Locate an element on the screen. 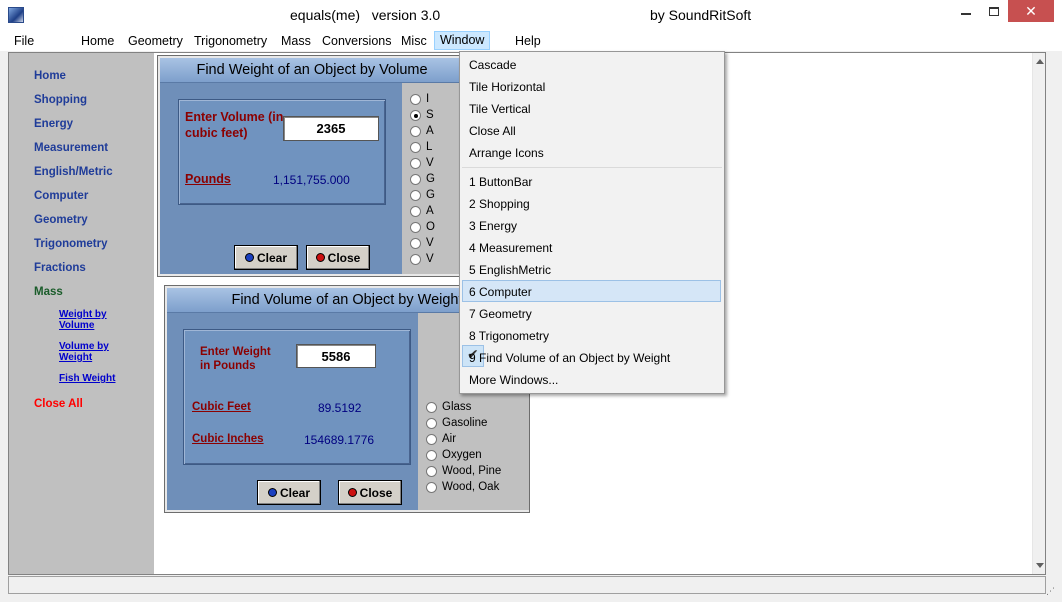 The width and height of the screenshot is (1062, 602). sidebar-item-english-metric: English/Metric is located at coordinates (73, 172).